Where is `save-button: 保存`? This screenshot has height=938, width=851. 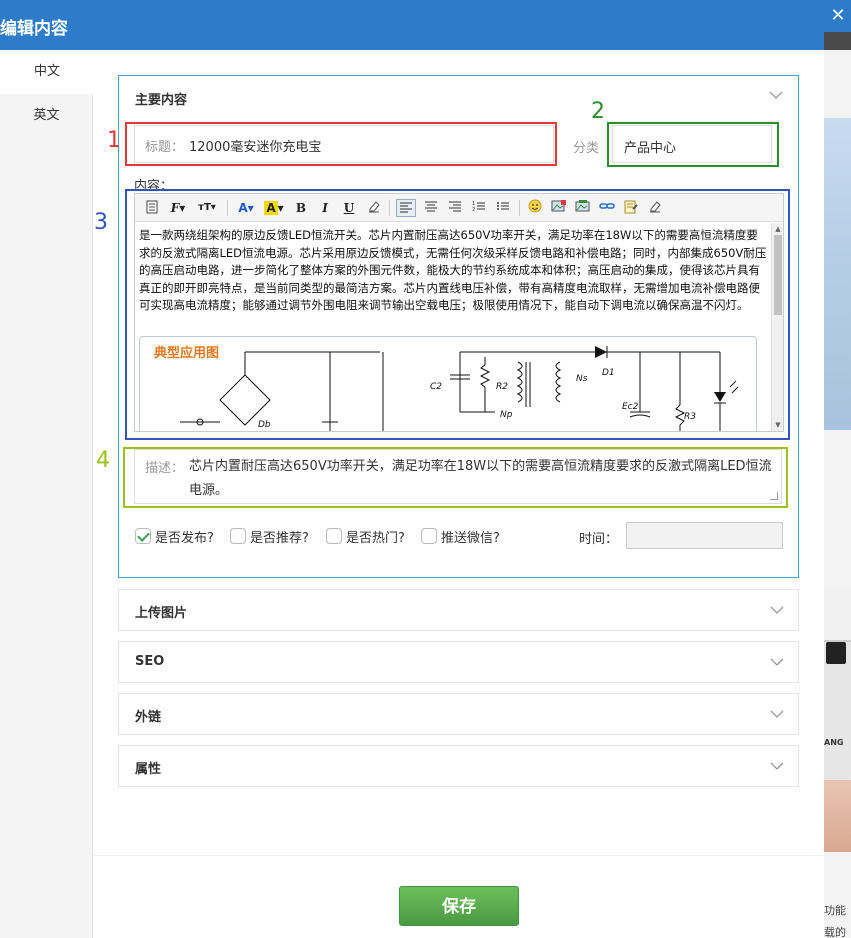
save-button: 保存 is located at coordinates (459, 906).